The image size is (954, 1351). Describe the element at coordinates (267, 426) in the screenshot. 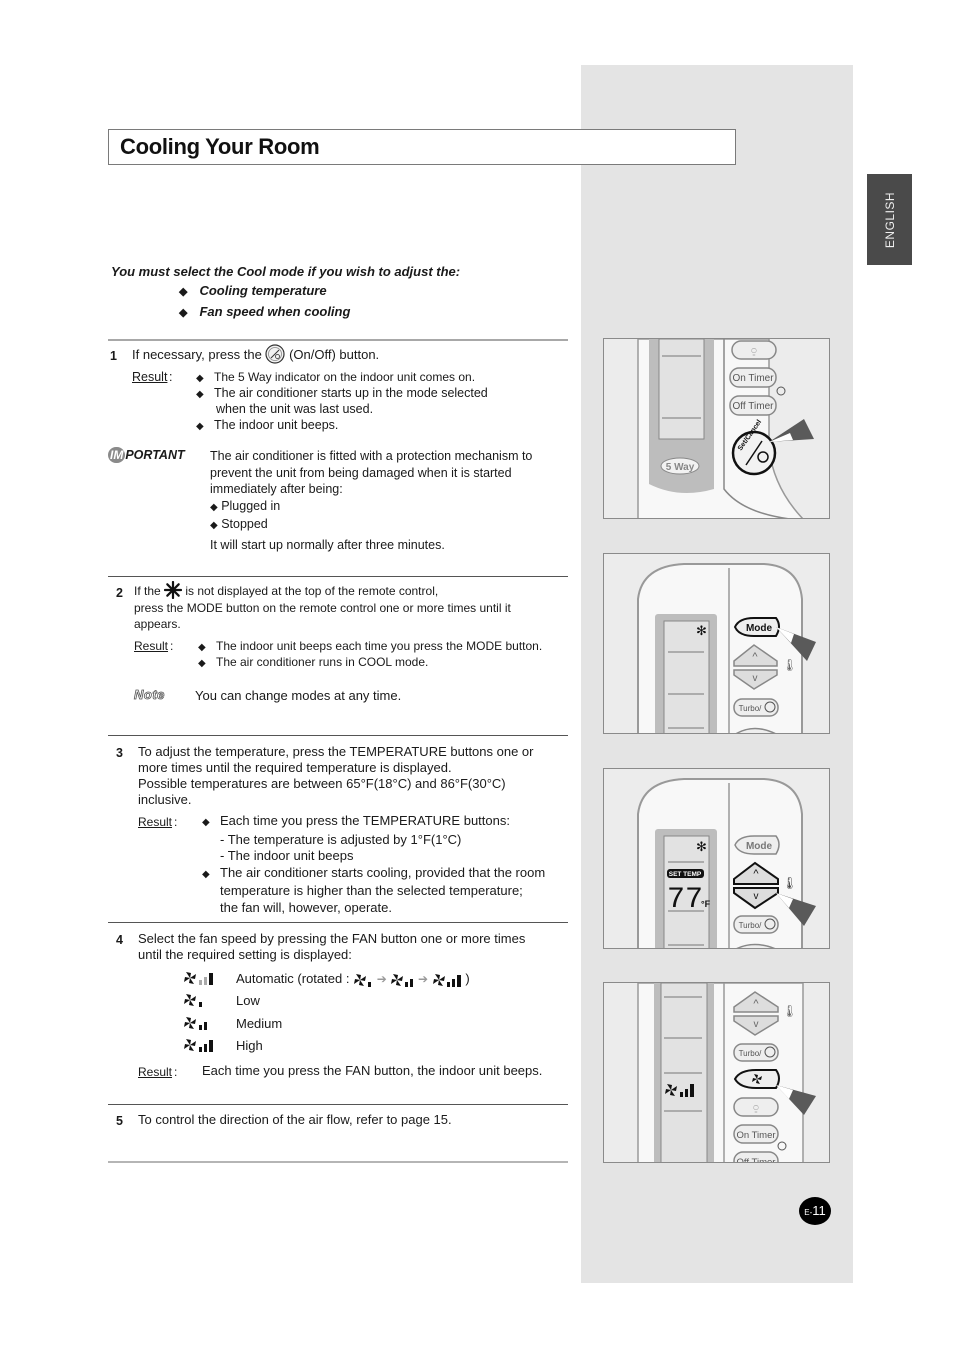

I see `result-item: ◆ The indoor unit beeps.` at that location.